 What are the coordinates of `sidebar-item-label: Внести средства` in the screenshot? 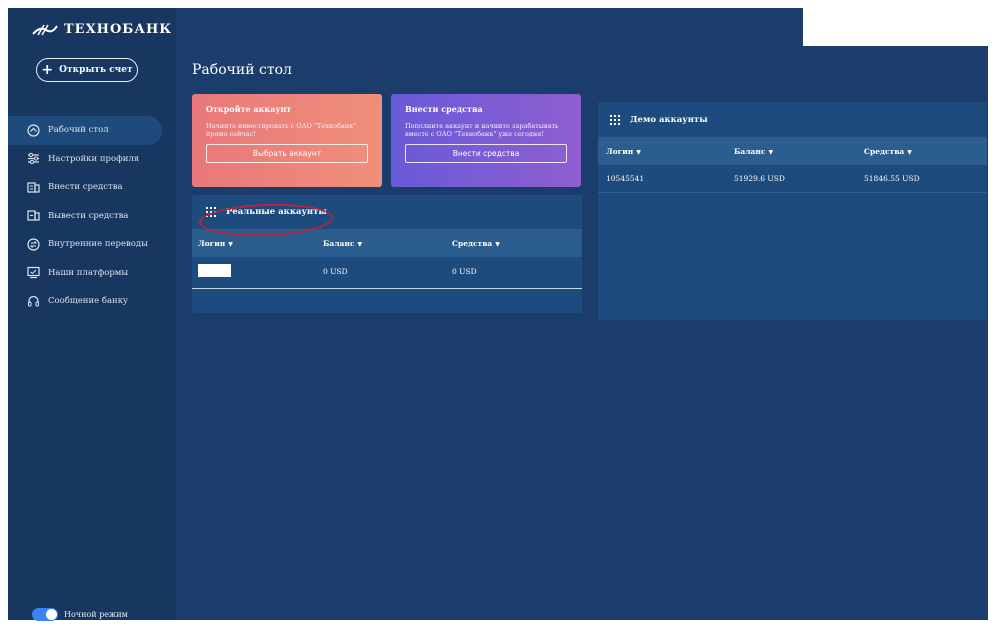 It's located at (85, 187).